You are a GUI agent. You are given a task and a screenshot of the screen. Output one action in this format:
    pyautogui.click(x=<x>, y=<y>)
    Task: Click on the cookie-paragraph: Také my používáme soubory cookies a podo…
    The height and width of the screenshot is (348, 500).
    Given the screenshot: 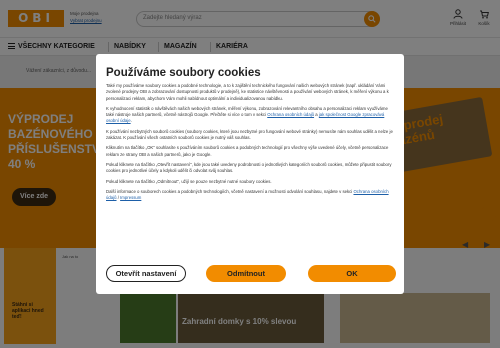 What is the action you would take?
    pyautogui.click(x=247, y=92)
    